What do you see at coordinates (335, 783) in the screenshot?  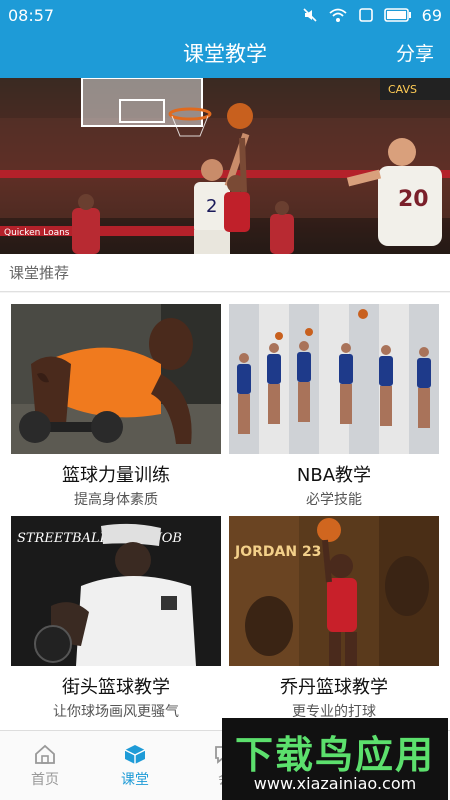 I see `watermark-url: www.xiazainiao.com` at bounding box center [335, 783].